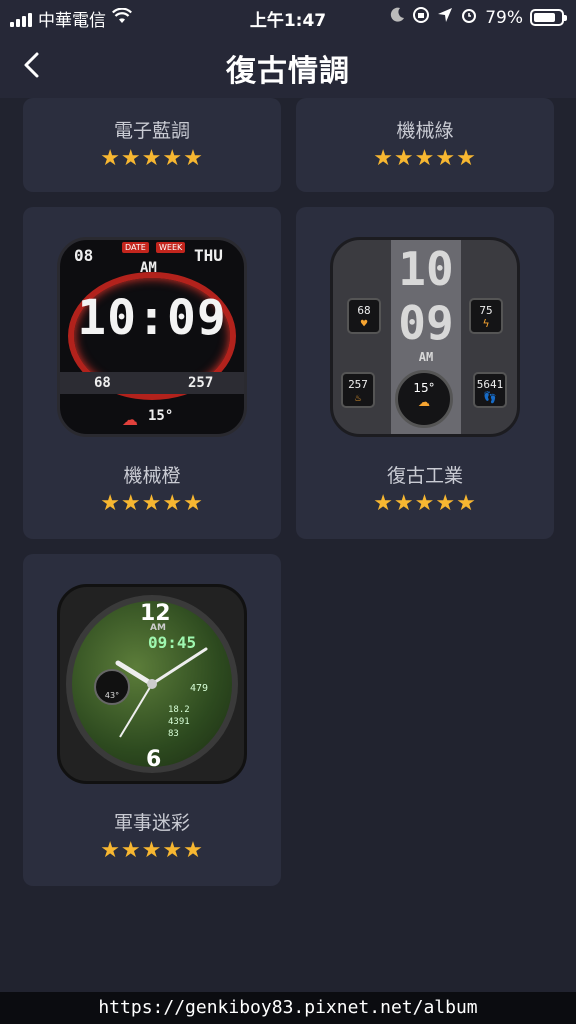 The image size is (576, 1024). I want to click on card-title: 軍事迷彩, so click(151, 823).